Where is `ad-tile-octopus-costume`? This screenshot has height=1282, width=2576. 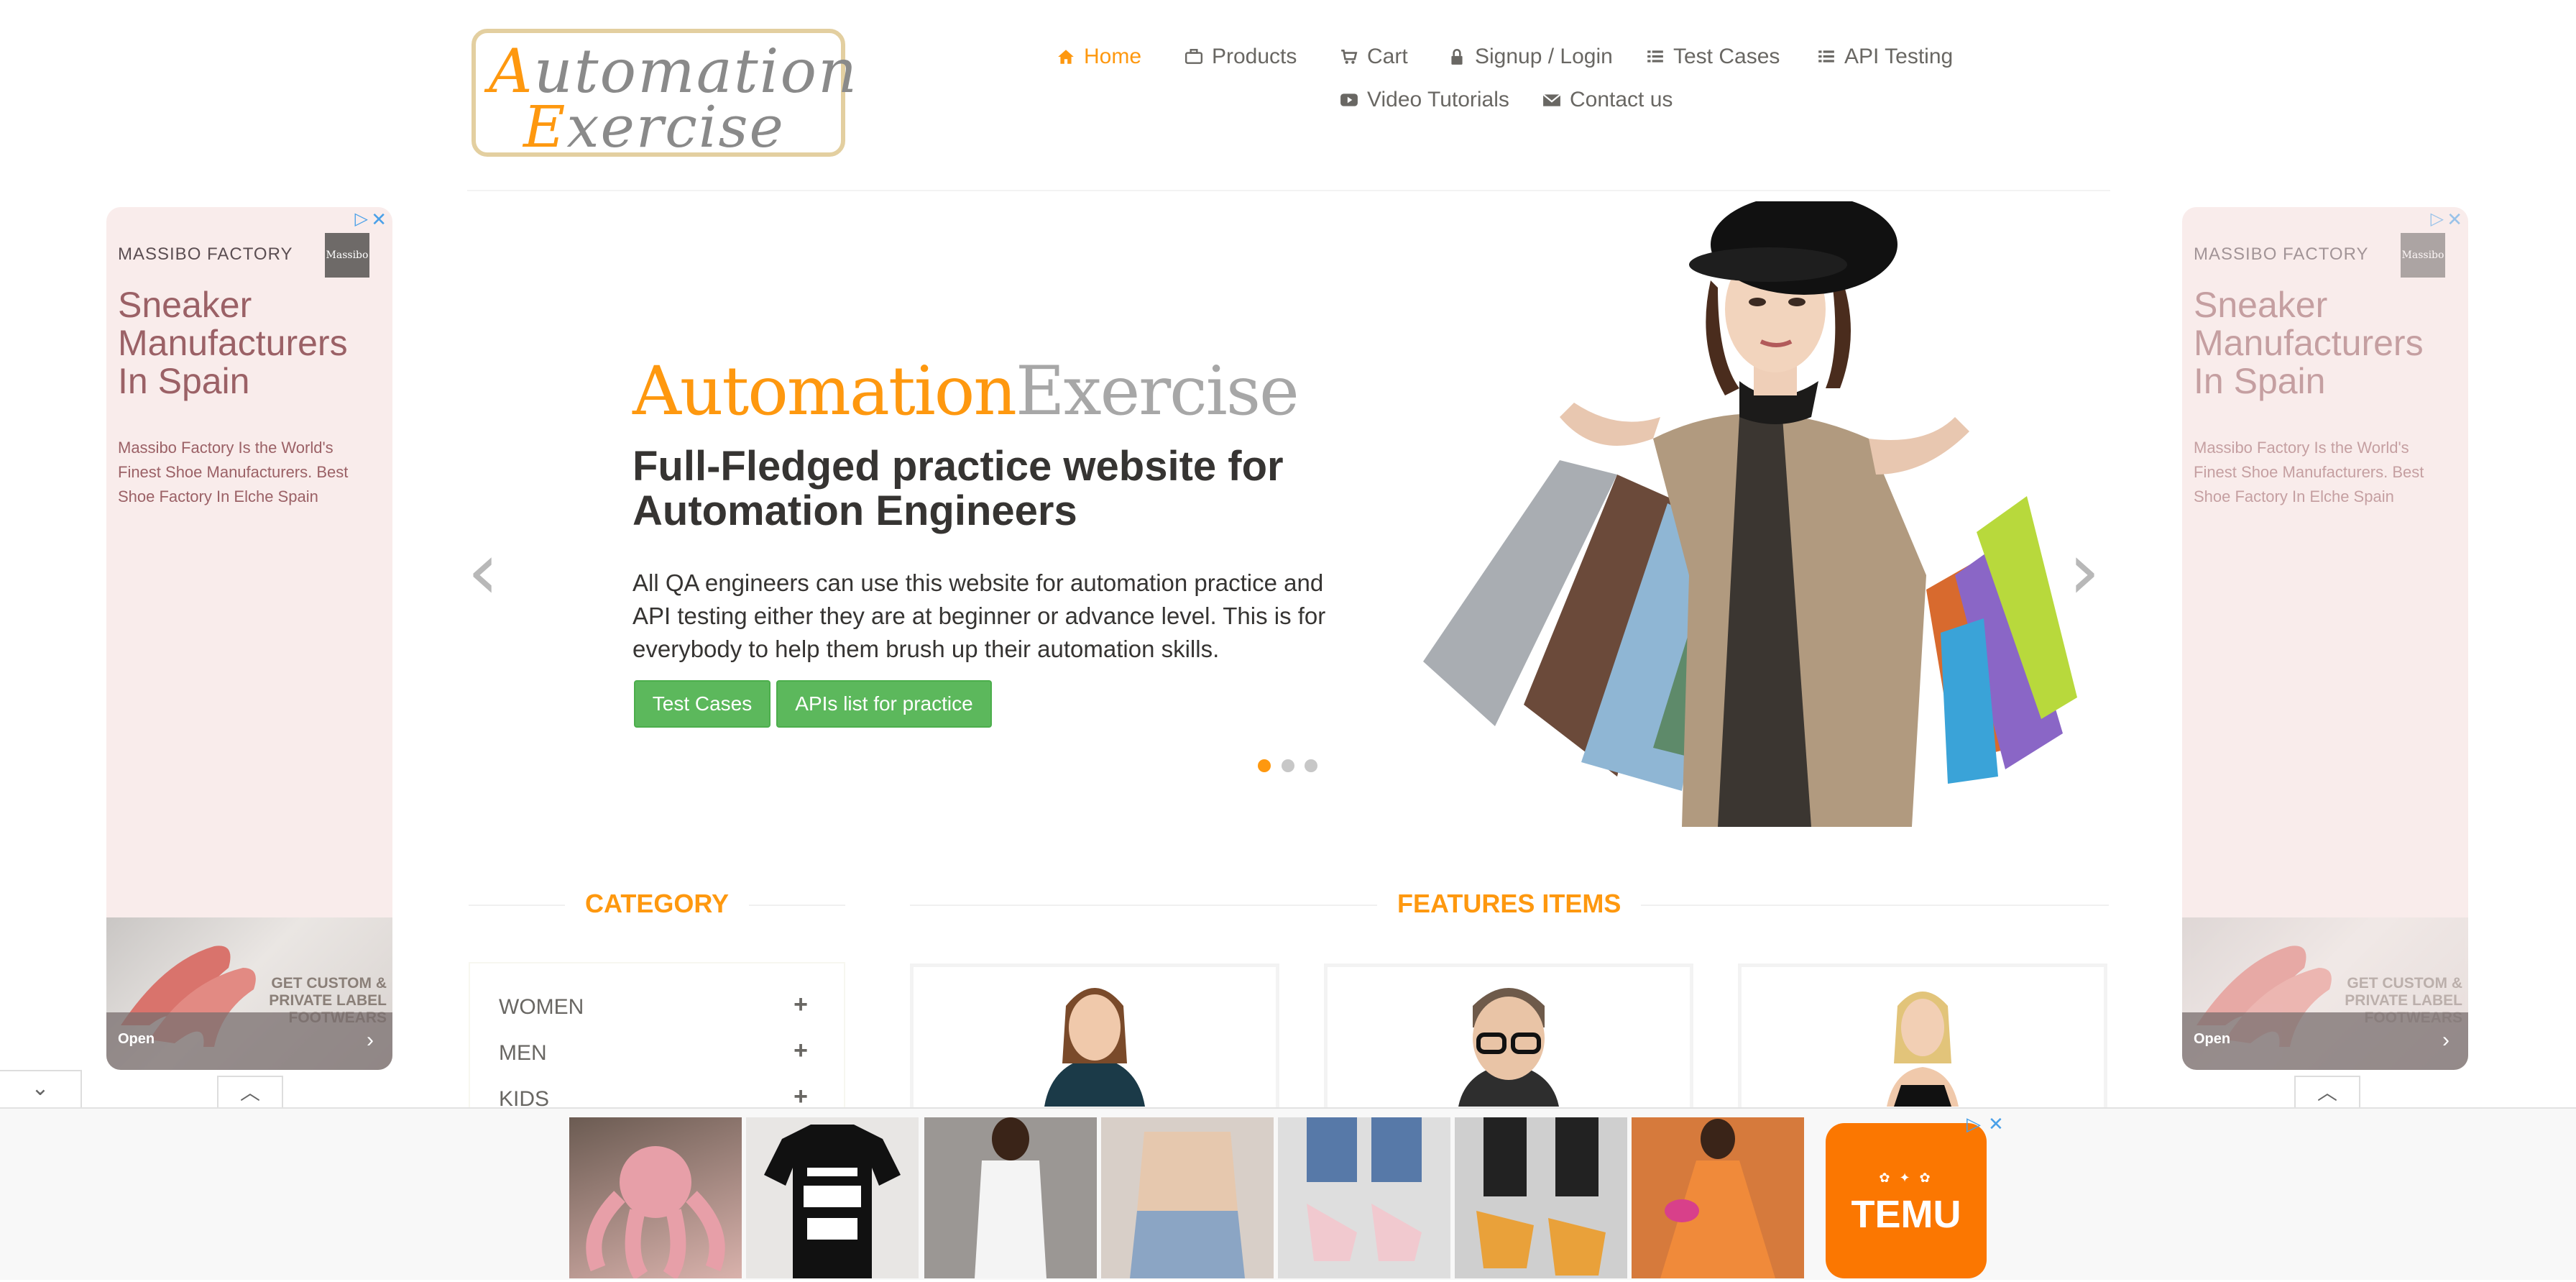 ad-tile-octopus-costume is located at coordinates (655, 1199).